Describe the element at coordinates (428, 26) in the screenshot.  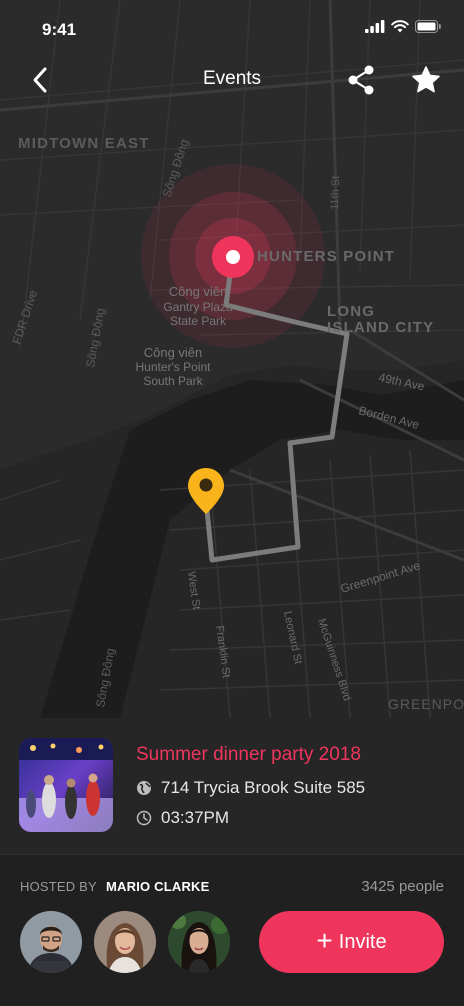
I see `battery-icon` at that location.